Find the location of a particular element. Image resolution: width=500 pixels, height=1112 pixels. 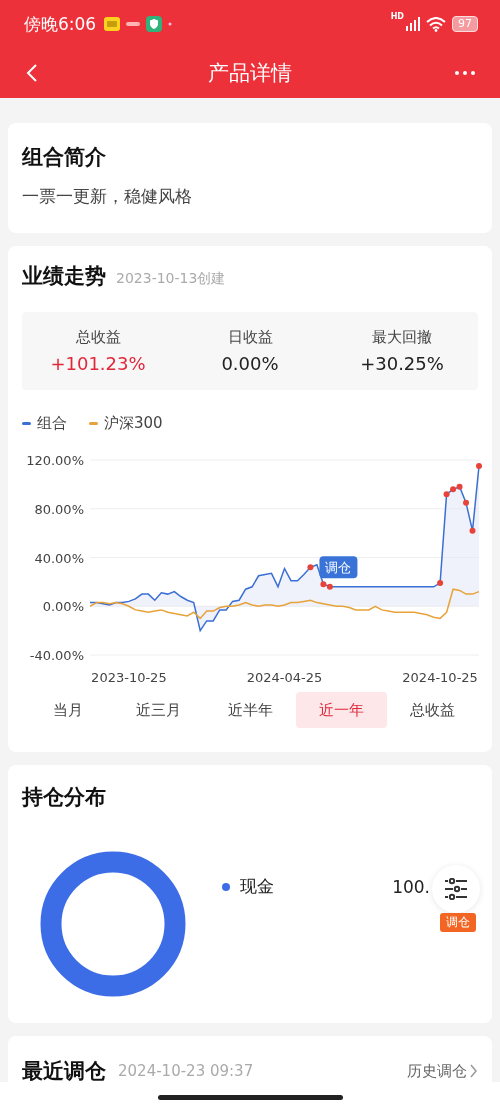

shield-icon is located at coordinates (154, 24).